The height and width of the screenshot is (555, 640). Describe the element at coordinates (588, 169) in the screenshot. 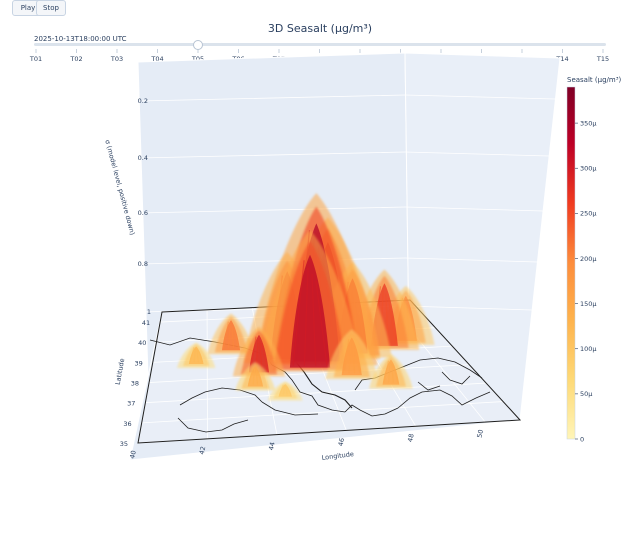

I see `colorbar-tick-label: 300µ` at that location.